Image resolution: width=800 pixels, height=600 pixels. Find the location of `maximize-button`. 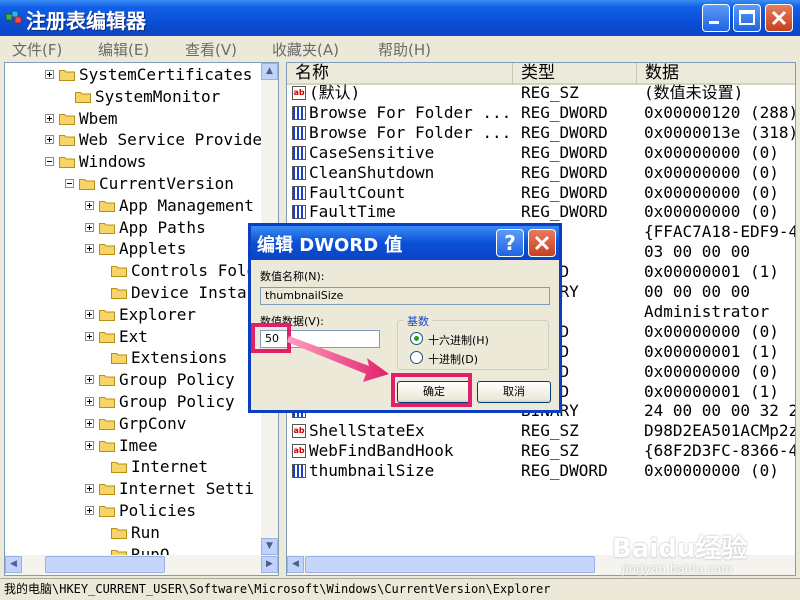

maximize-button is located at coordinates (747, 18).